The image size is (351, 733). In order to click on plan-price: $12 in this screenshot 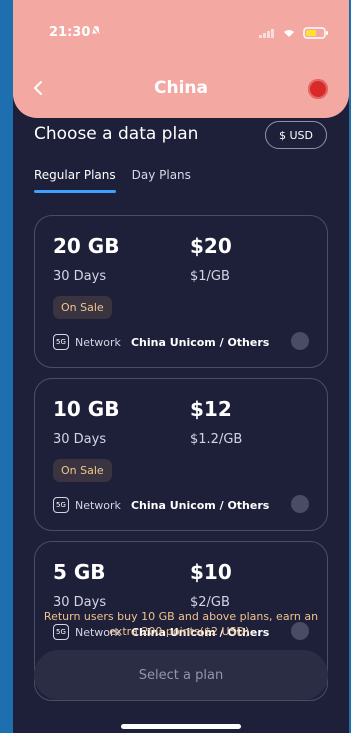, I will do `click(211, 409)`.